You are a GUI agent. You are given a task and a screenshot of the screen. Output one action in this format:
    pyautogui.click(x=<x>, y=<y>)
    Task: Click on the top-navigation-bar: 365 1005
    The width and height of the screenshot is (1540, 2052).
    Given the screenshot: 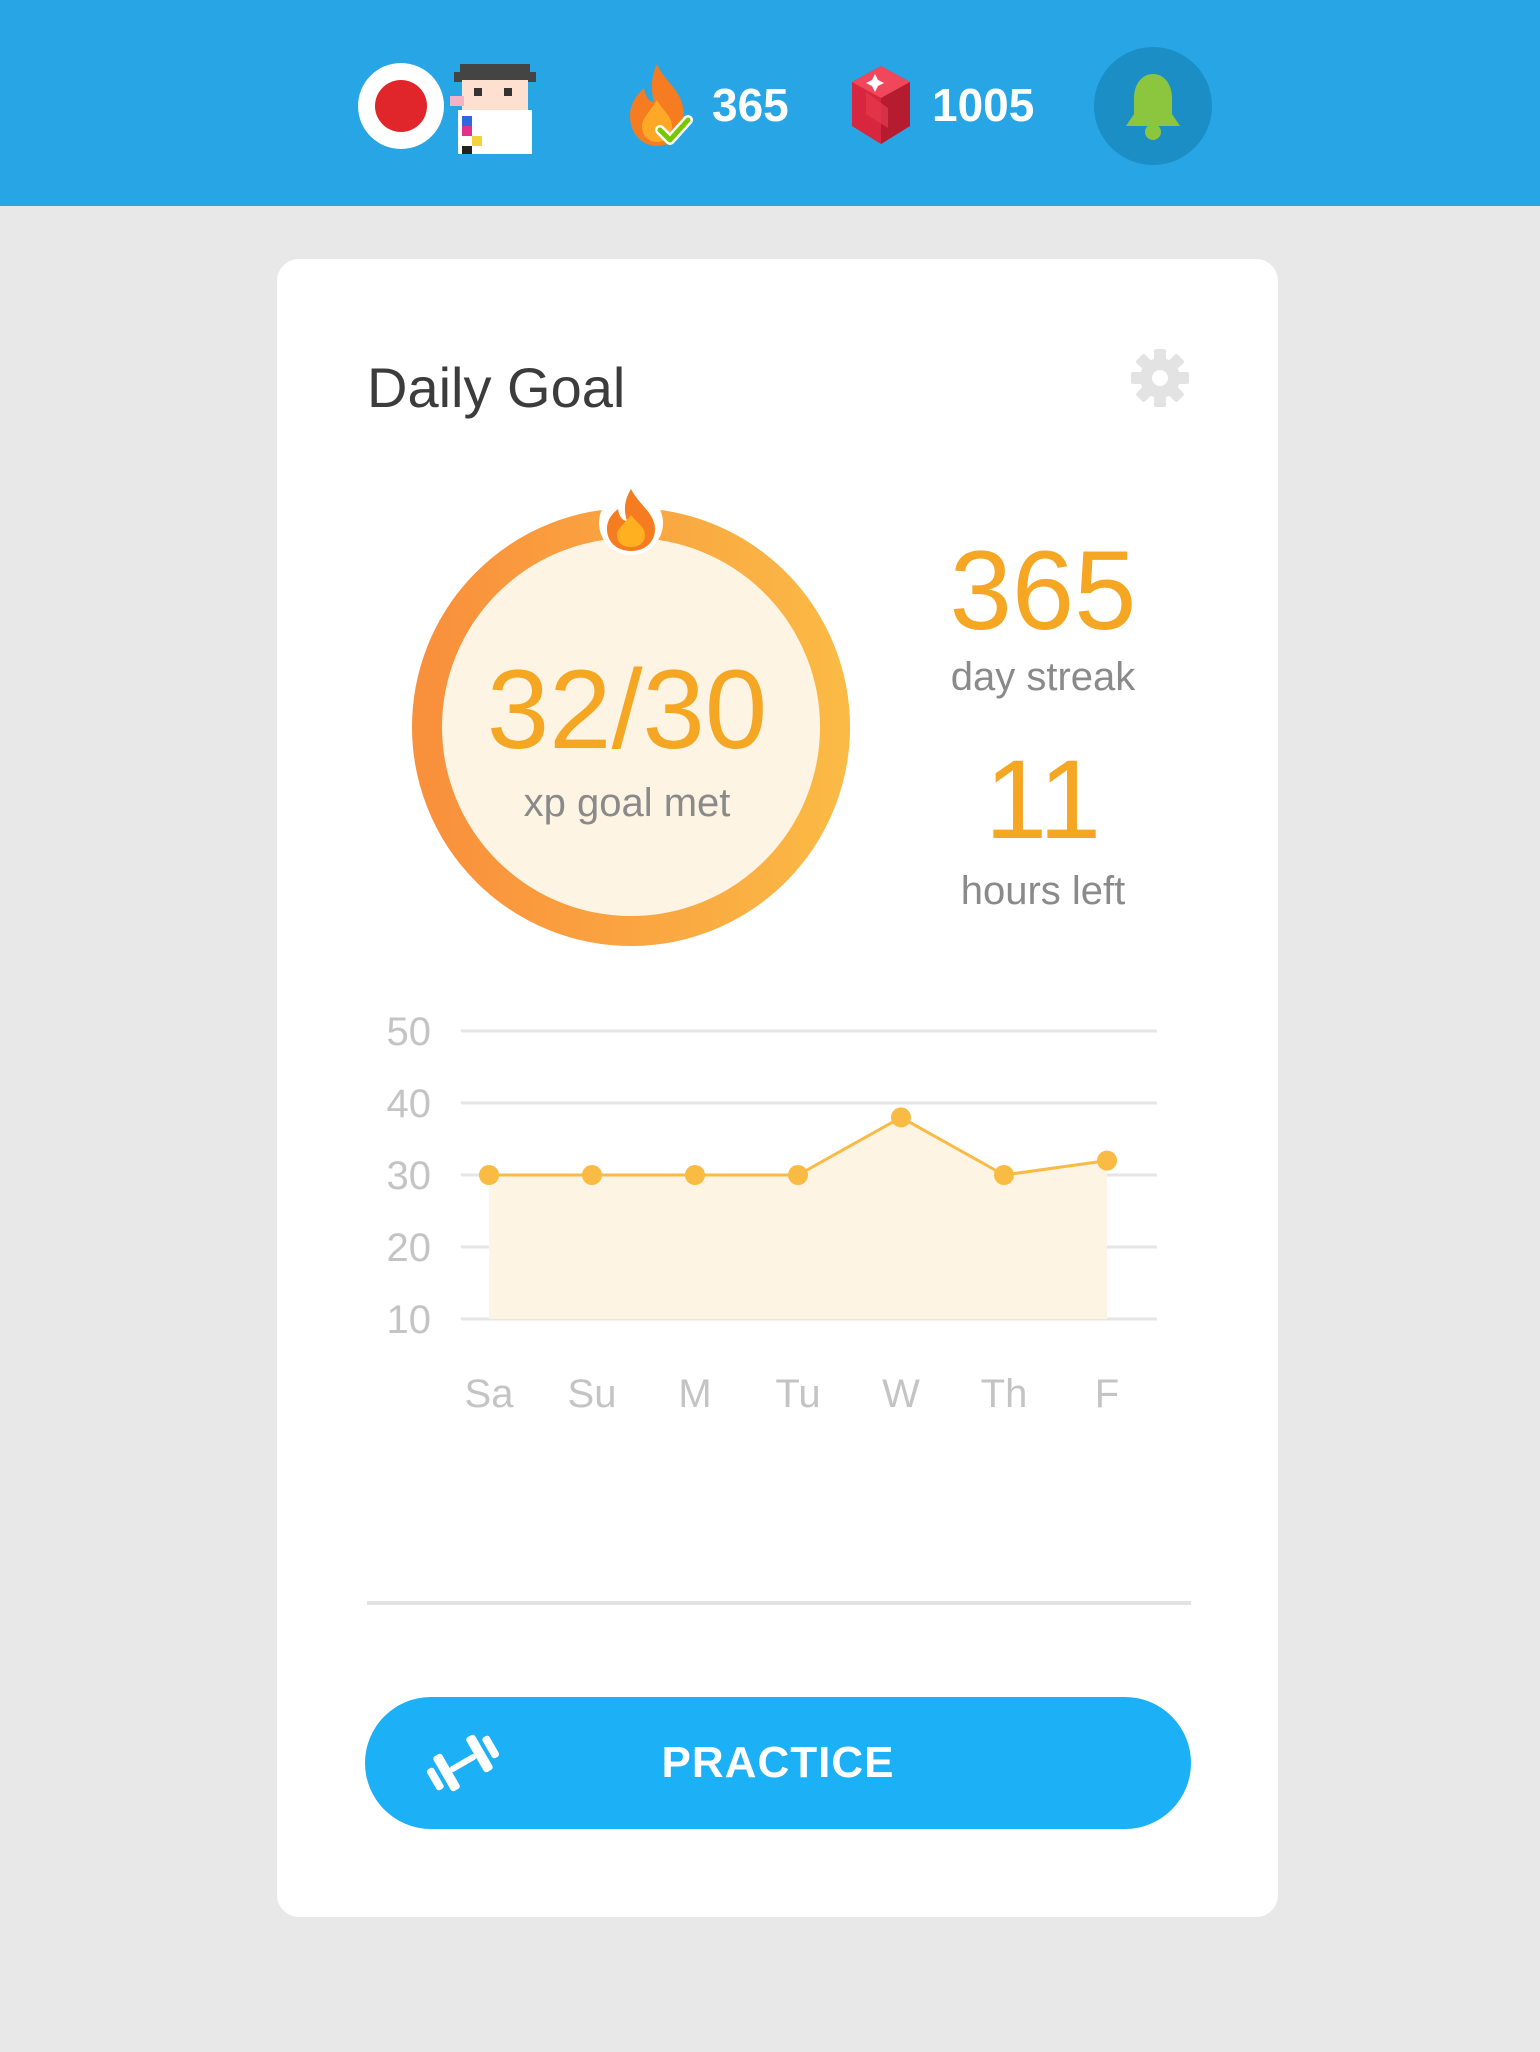 What is the action you would take?
    pyautogui.click(x=770, y=103)
    